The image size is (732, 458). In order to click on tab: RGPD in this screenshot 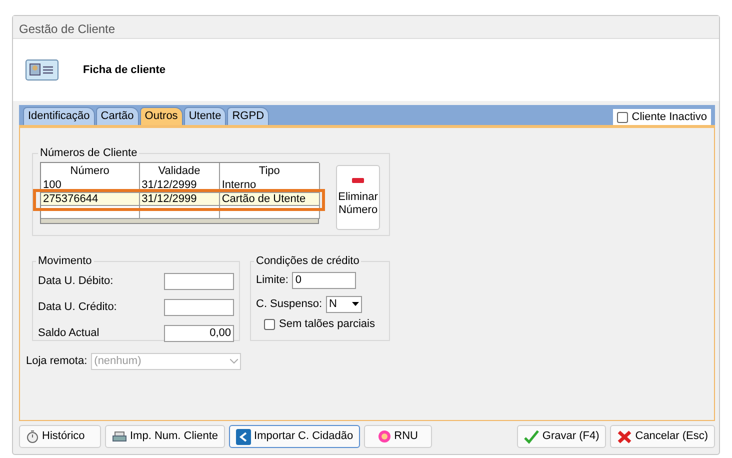, I will do `click(248, 116)`.